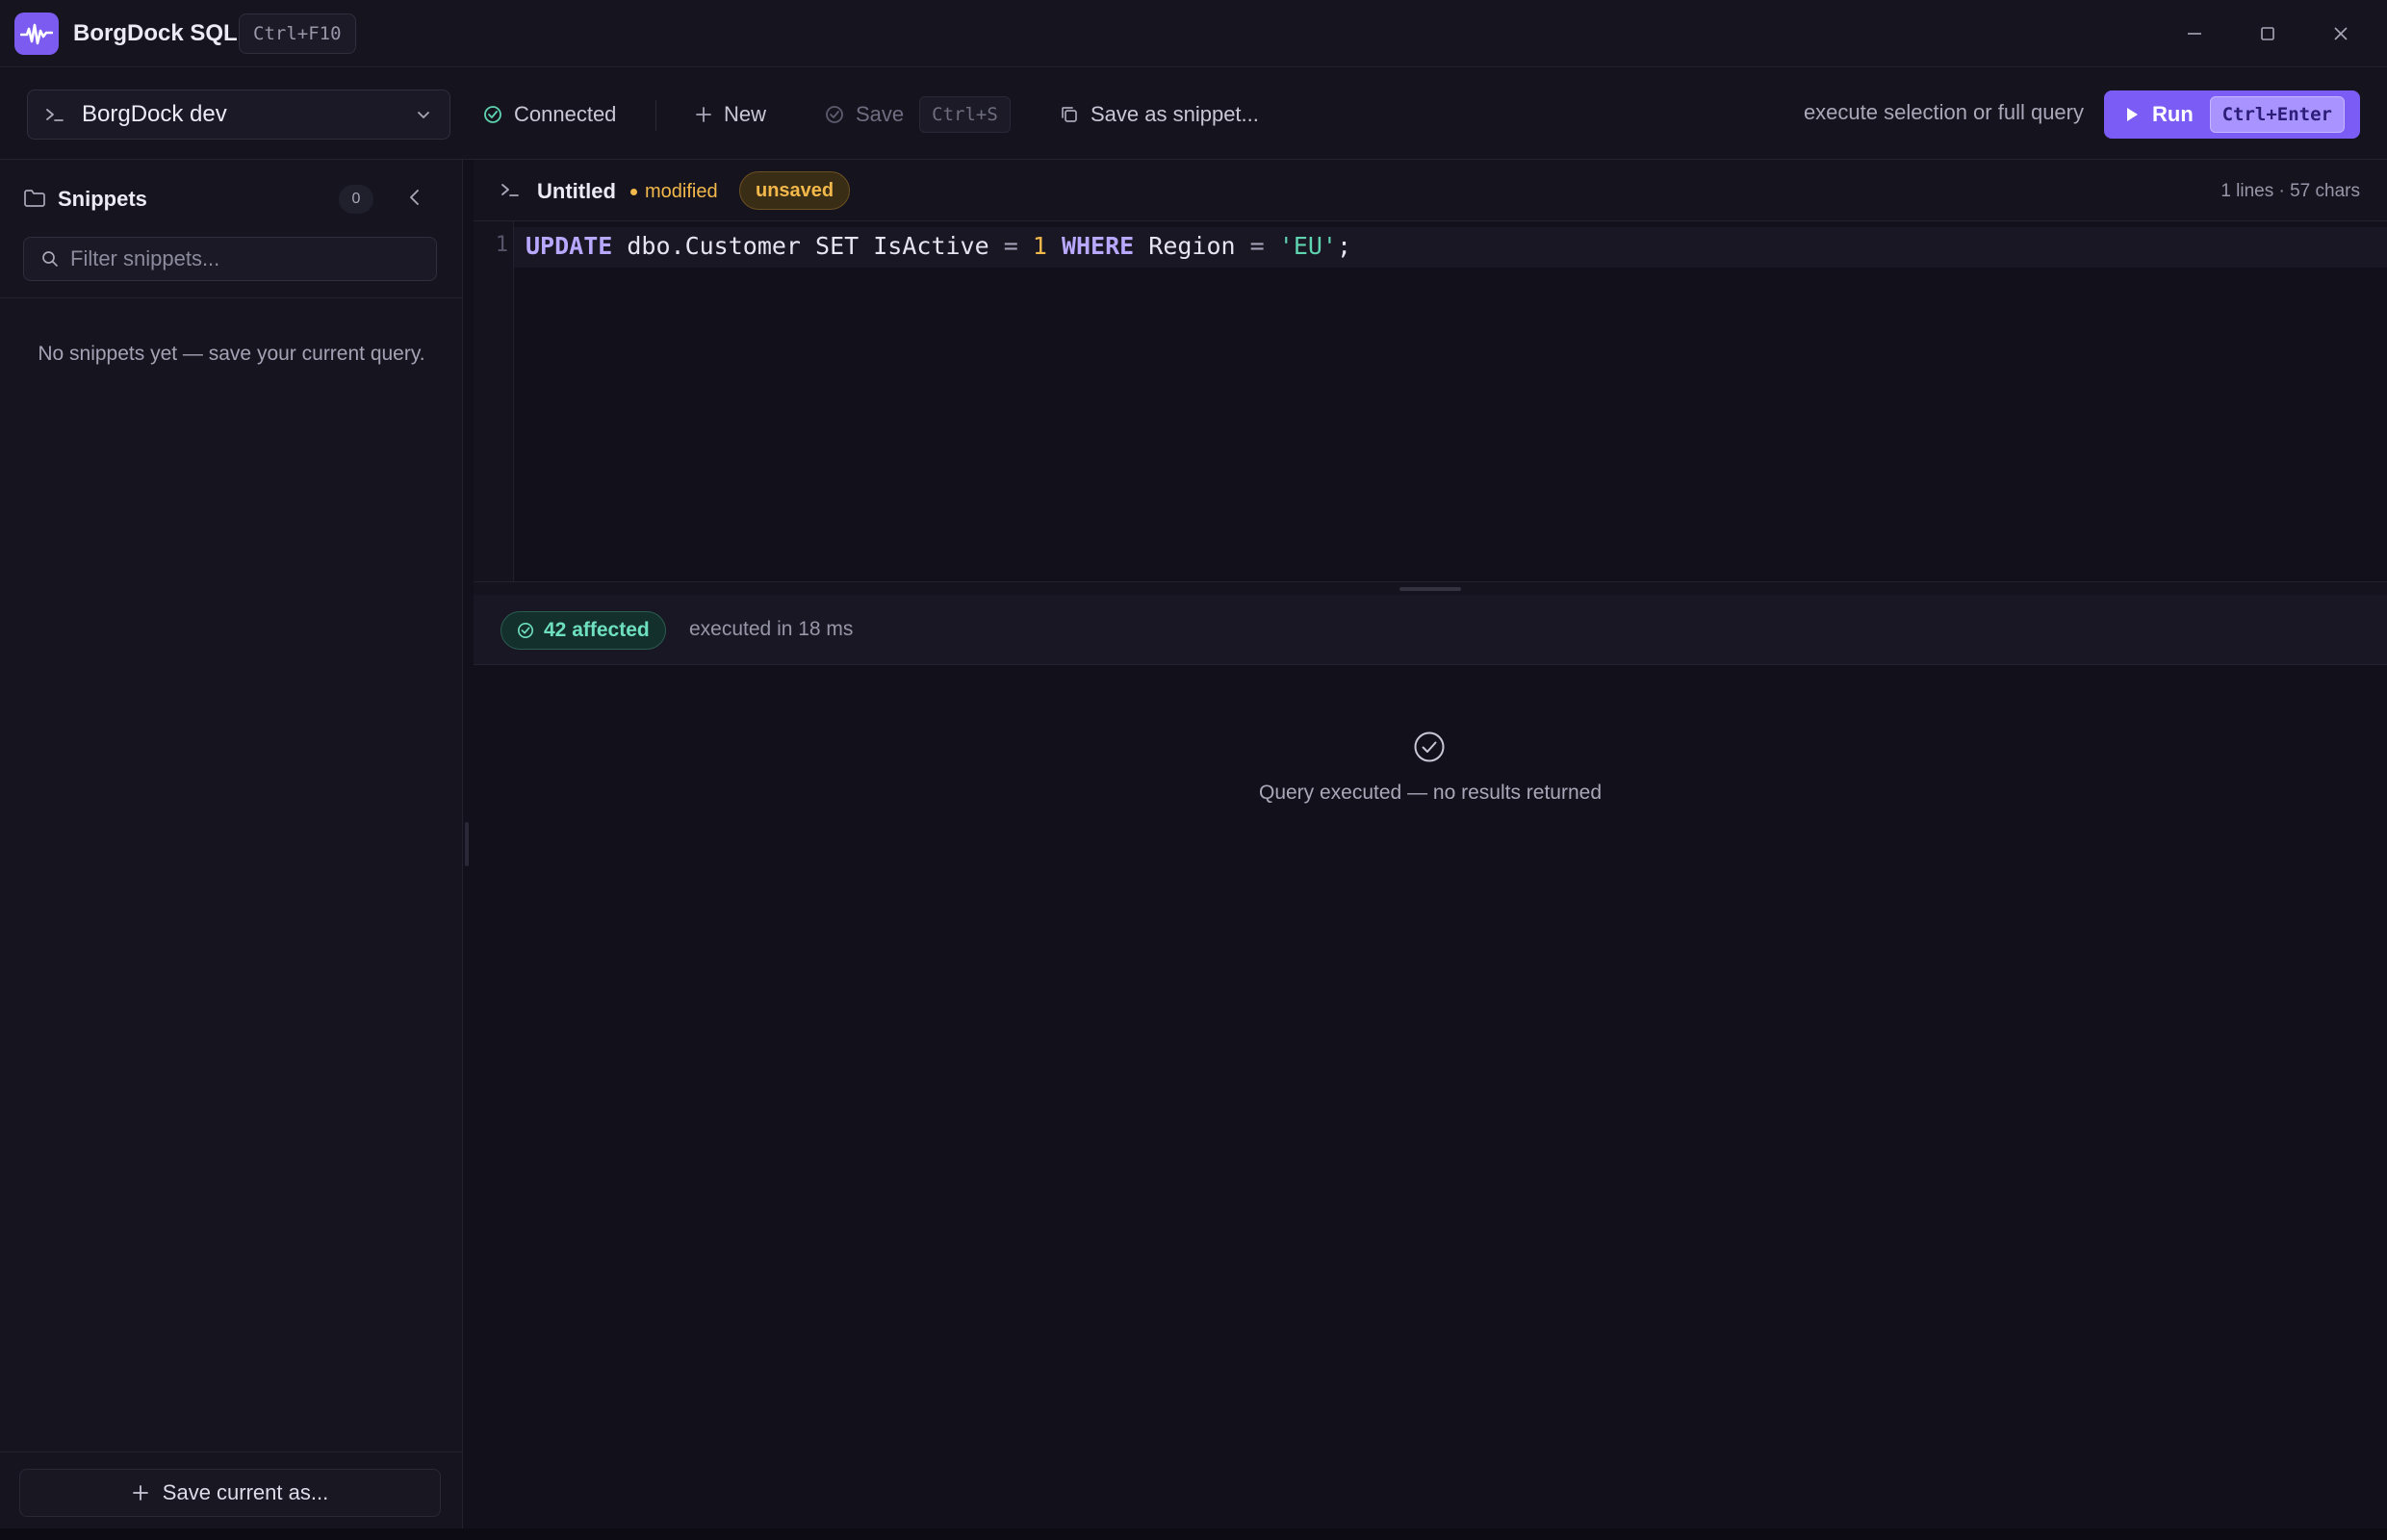  I want to click on code-token: dbo.Customer SET IsActive, so click(808, 246).